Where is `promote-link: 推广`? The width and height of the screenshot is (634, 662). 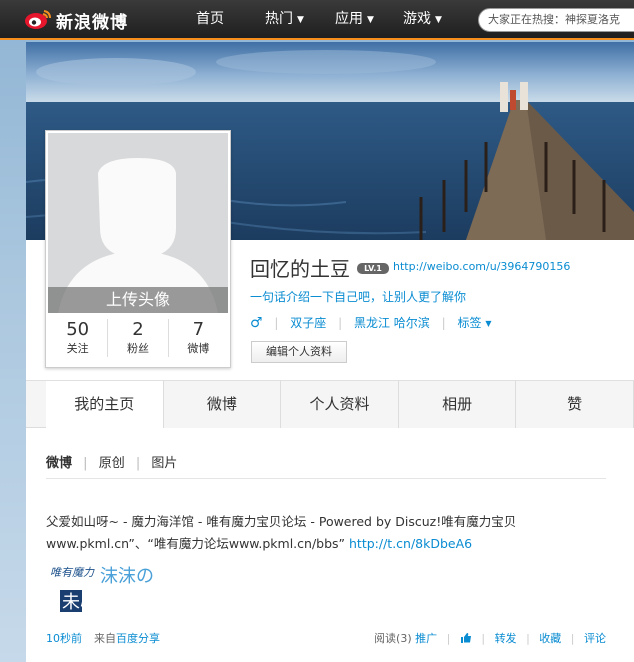
promote-link: 推广 is located at coordinates (426, 638).